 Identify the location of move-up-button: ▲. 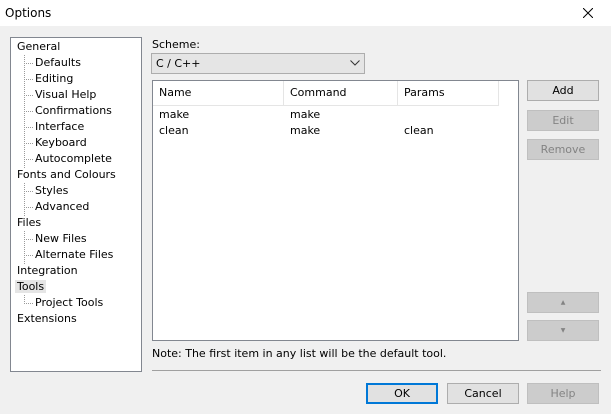
(563, 302).